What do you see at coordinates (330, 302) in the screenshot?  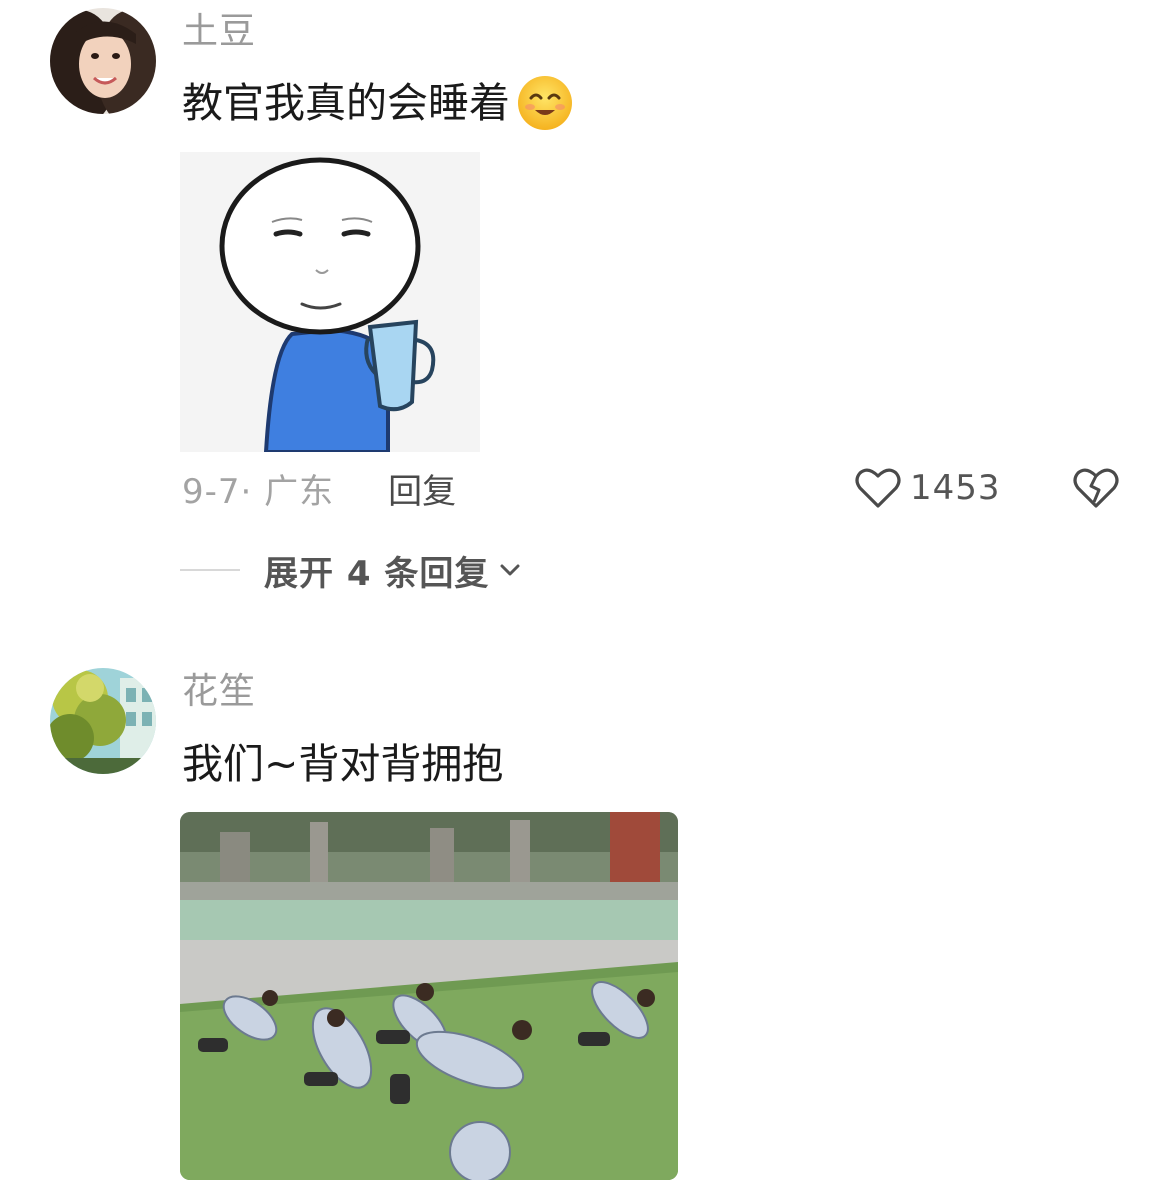 I see `sticker-image` at bounding box center [330, 302].